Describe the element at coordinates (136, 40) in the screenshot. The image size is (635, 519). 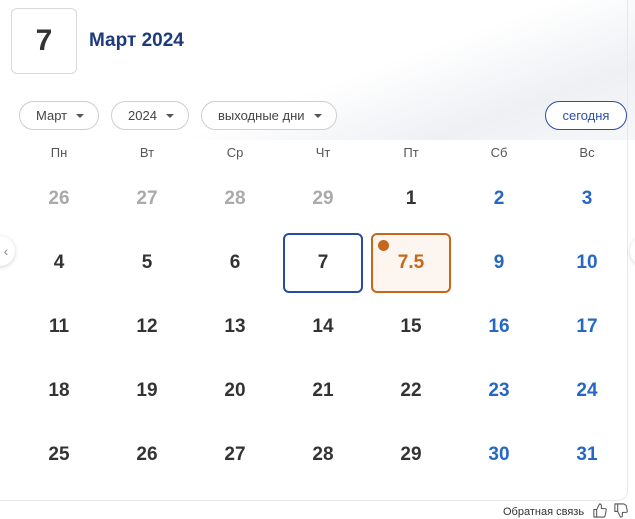
I see `page-title: Март 2024` at that location.